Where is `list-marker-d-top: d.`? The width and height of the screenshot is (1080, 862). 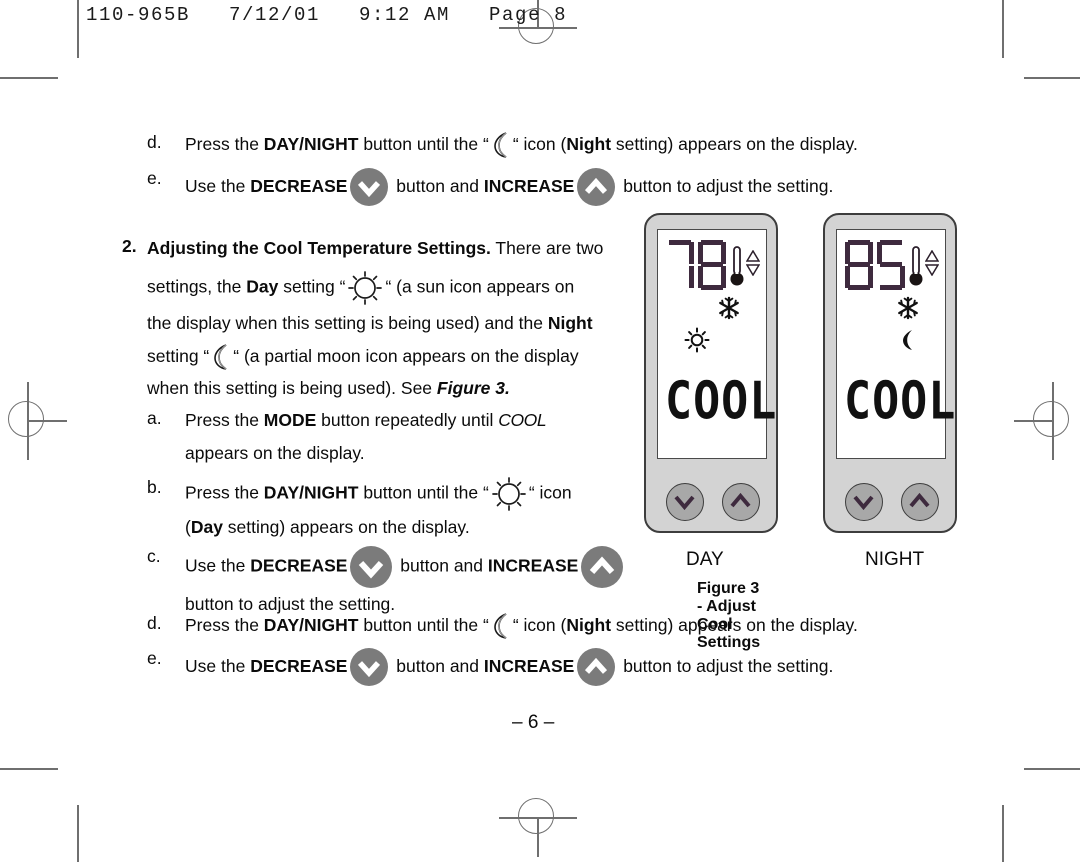 list-marker-d-top: d. is located at coordinates (154, 142).